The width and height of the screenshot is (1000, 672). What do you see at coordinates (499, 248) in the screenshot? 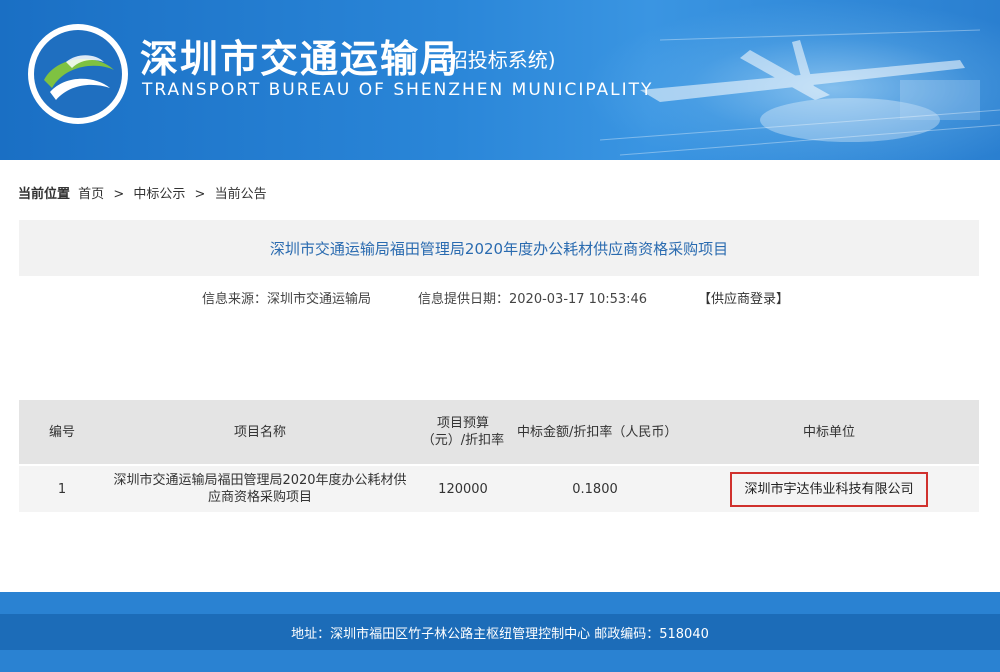
I see `notice-title: 深圳市交通运输局福田管理局2020年度办公耗材供应商资格采购项目` at bounding box center [499, 248].